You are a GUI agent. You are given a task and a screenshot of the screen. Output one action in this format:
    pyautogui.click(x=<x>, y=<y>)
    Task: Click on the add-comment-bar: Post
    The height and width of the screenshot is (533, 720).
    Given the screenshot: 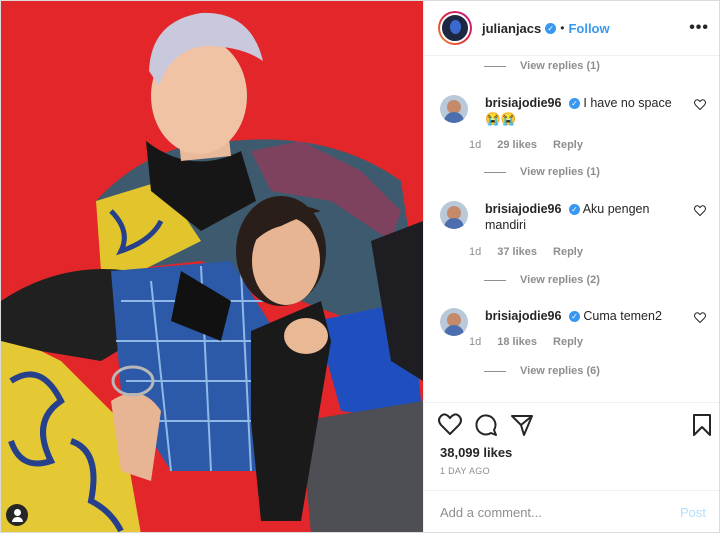 What is the action you would take?
    pyautogui.click(x=571, y=511)
    